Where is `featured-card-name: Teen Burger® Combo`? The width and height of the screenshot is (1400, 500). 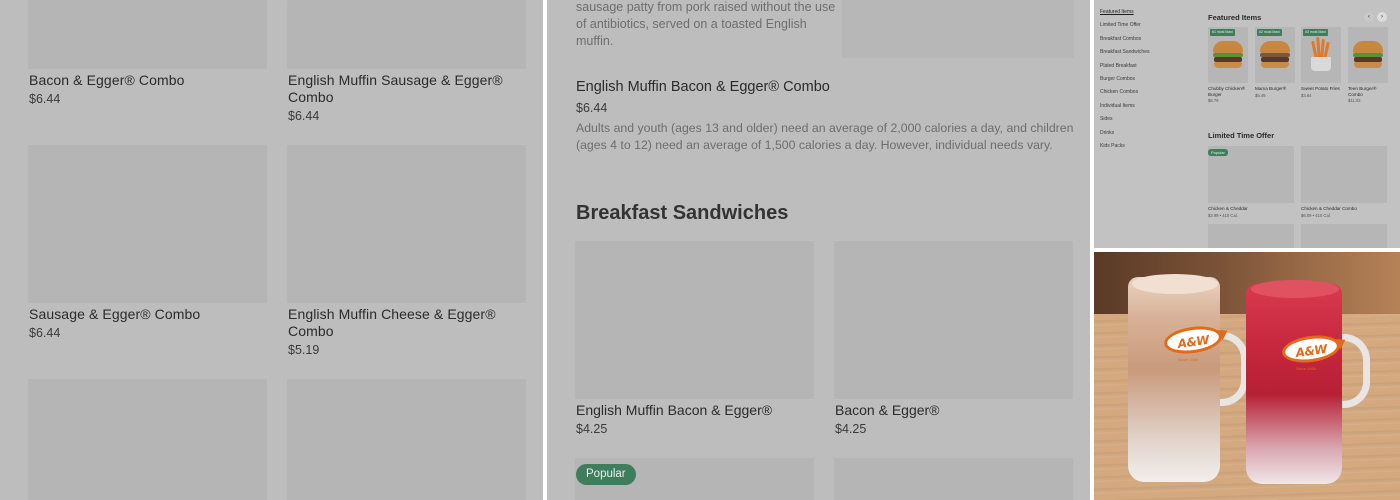 featured-card-name: Teen Burger® Combo is located at coordinates (1362, 91).